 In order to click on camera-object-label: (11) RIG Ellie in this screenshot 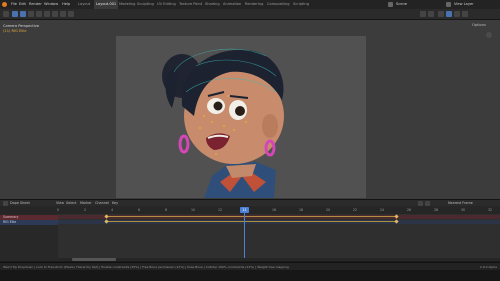, I will do `click(15, 31)`.